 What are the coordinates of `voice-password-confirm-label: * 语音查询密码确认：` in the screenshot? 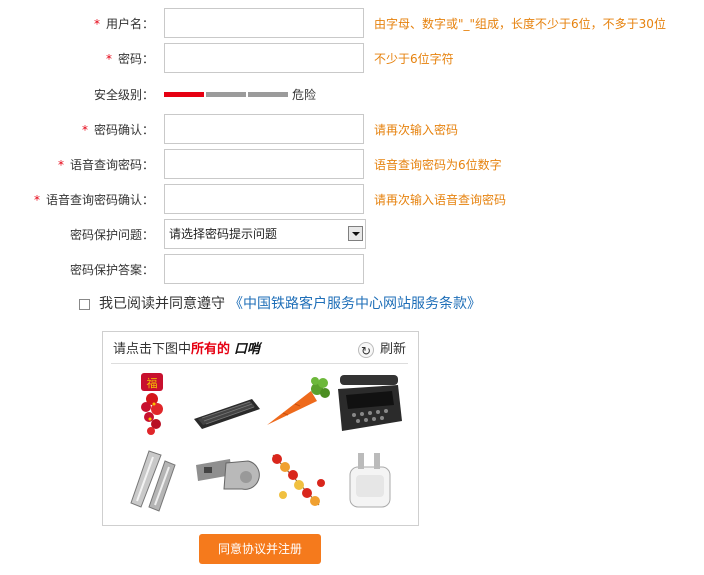 It's located at (93, 200).